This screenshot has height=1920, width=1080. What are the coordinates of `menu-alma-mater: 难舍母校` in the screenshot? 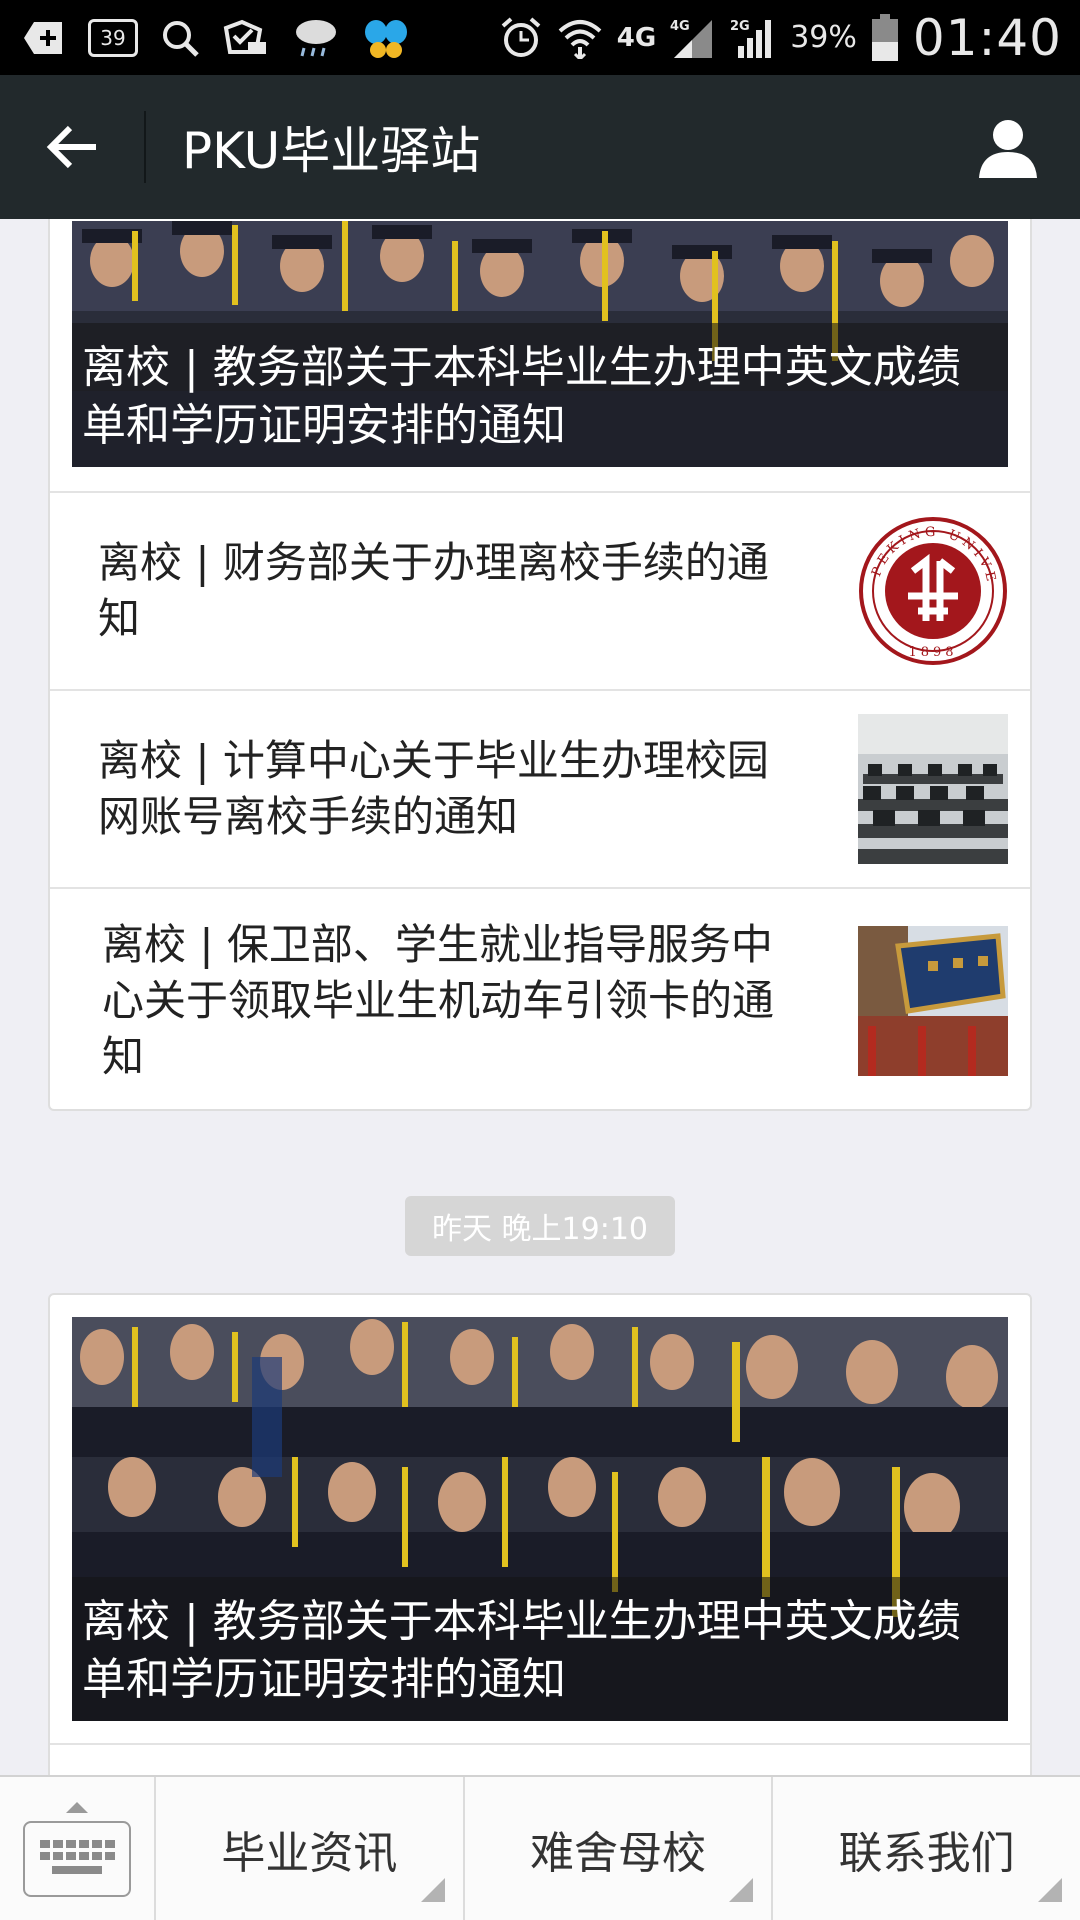 It's located at (619, 1848).